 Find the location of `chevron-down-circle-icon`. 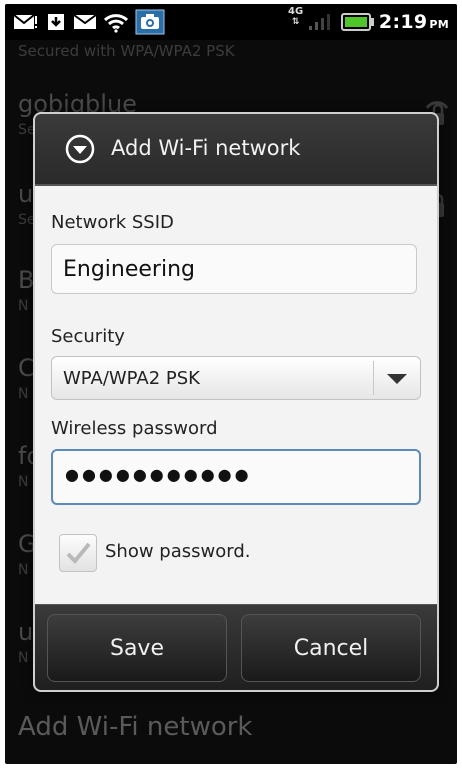

chevron-down-circle-icon is located at coordinates (80, 149).